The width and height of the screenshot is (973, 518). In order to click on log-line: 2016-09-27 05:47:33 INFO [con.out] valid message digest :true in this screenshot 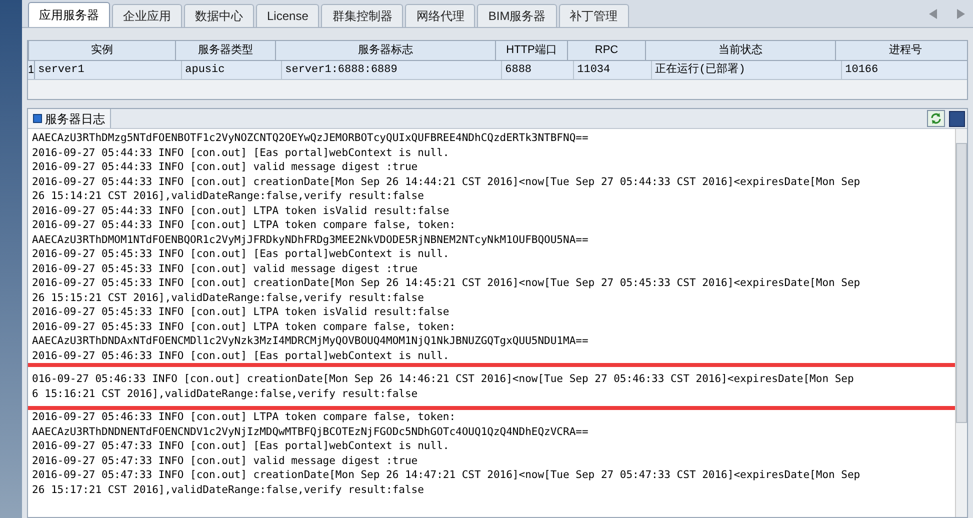, I will do `click(225, 461)`.